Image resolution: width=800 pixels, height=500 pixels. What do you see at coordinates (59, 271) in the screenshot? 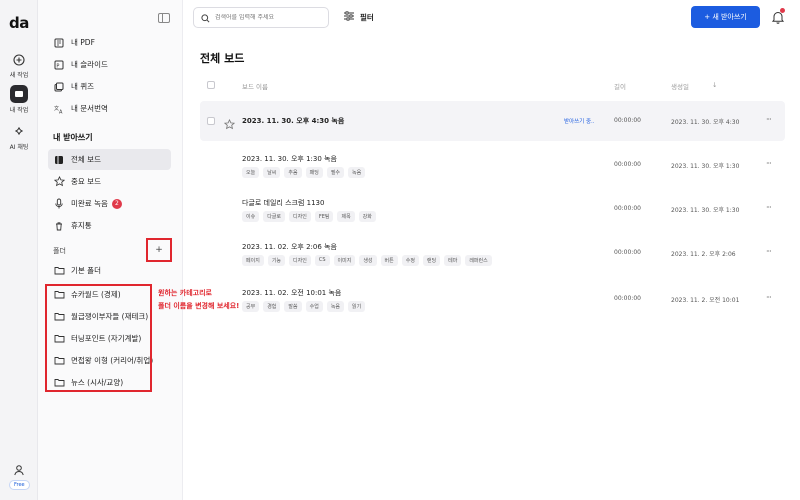
I see `folder-icon` at bounding box center [59, 271].